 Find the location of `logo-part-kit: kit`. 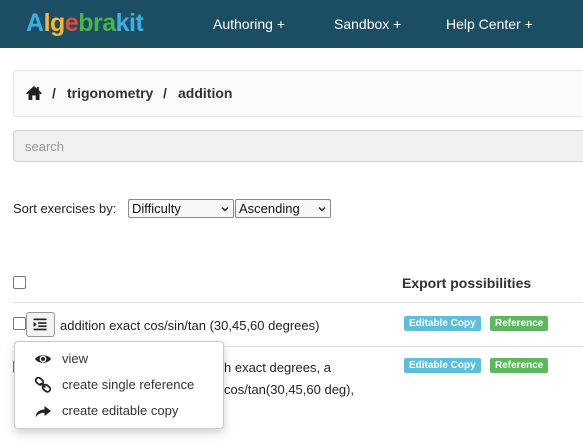

logo-part-kit: kit is located at coordinates (129, 23).